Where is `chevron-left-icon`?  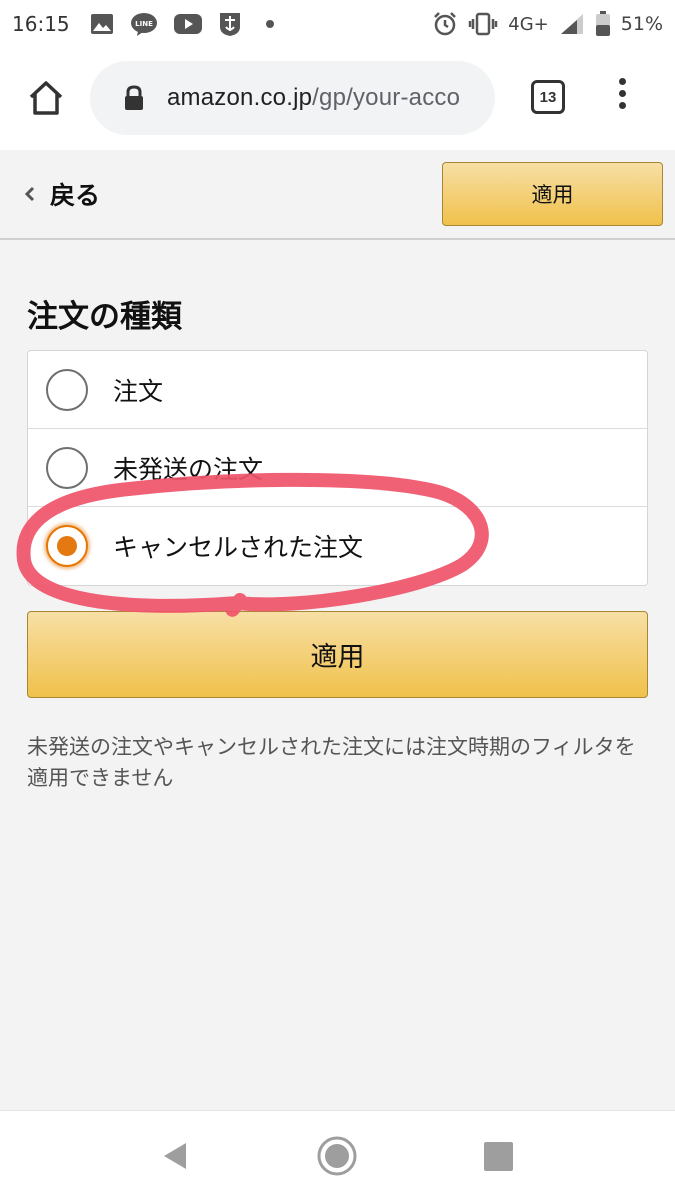 chevron-left-icon is located at coordinates (29, 194).